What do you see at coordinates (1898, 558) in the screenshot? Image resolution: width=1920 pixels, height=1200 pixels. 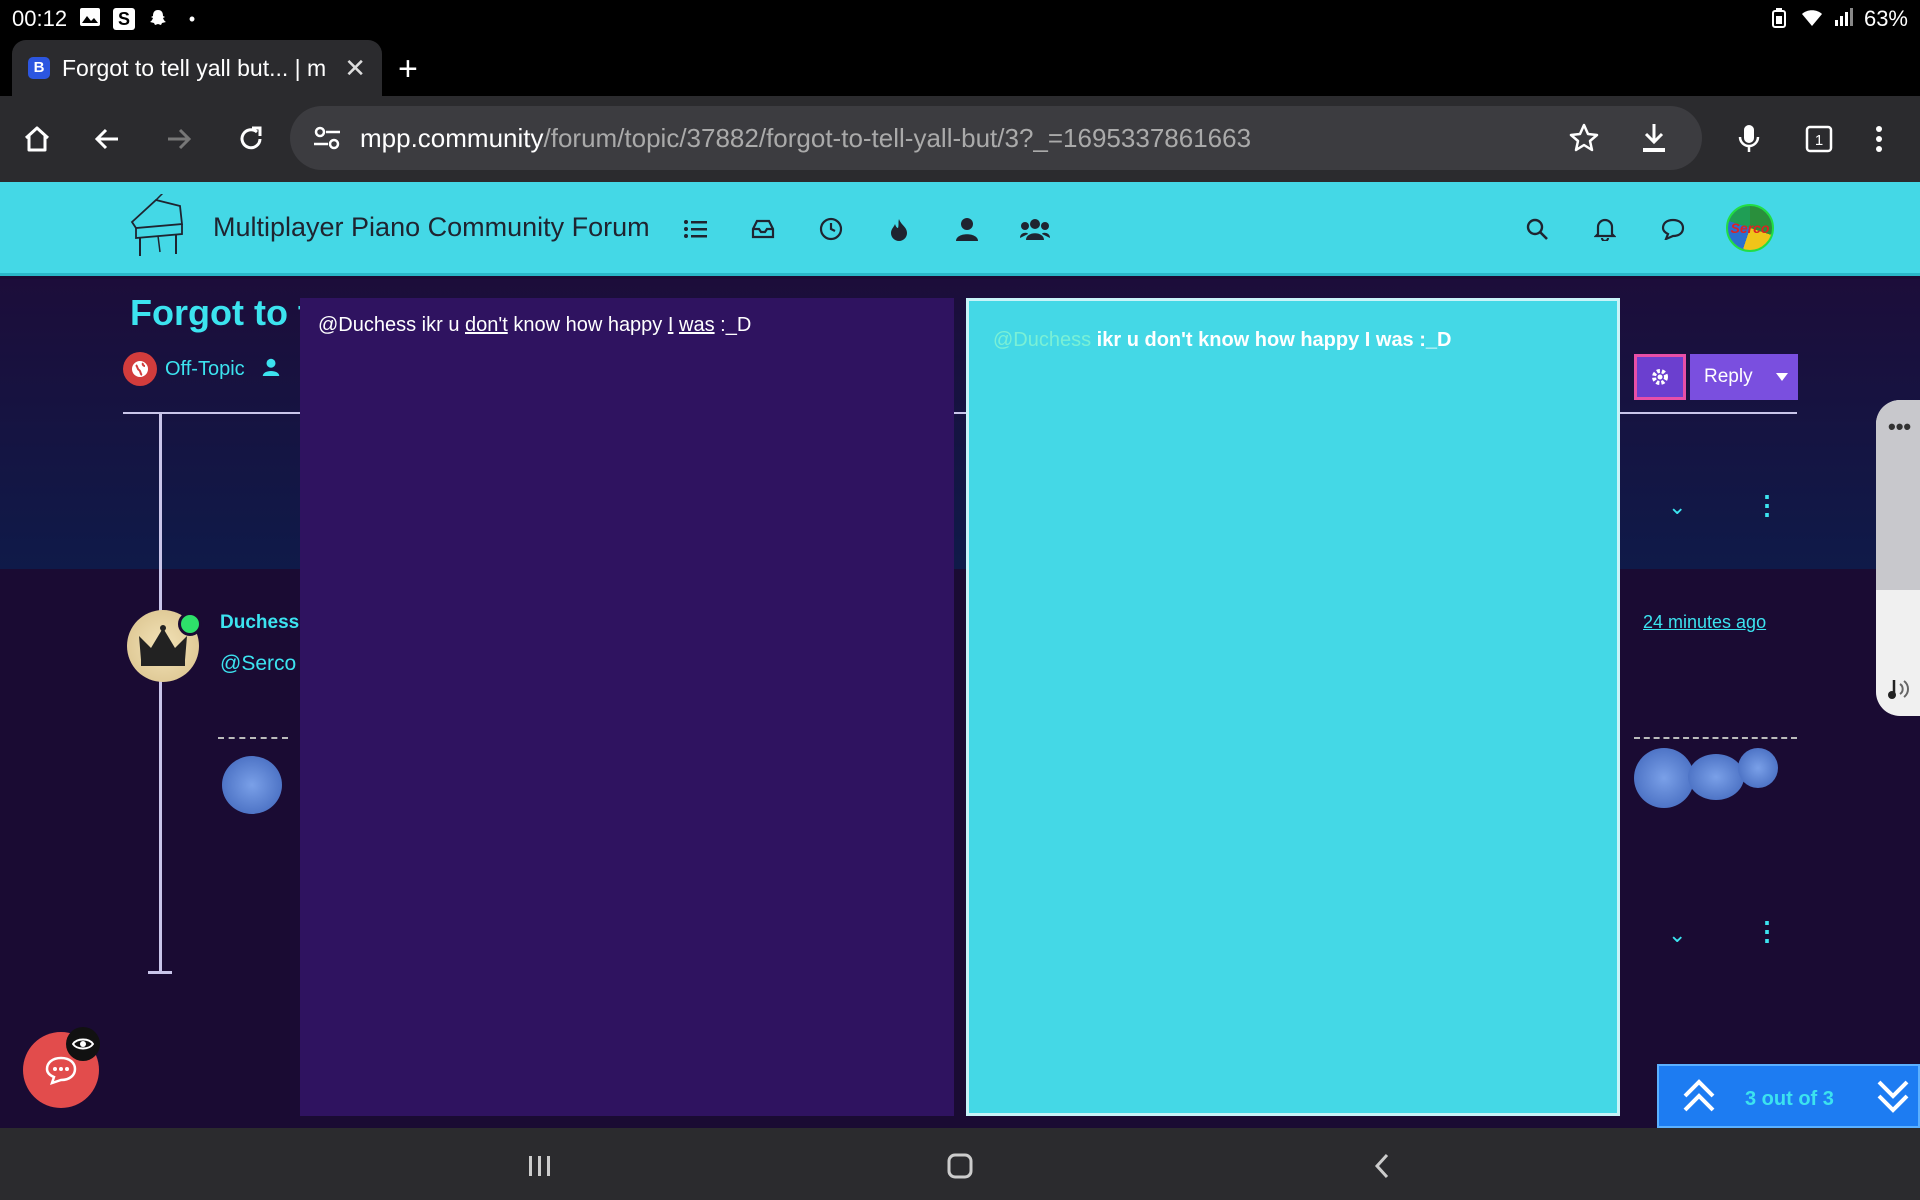 I see `edge-panel-handle: •••` at bounding box center [1898, 558].